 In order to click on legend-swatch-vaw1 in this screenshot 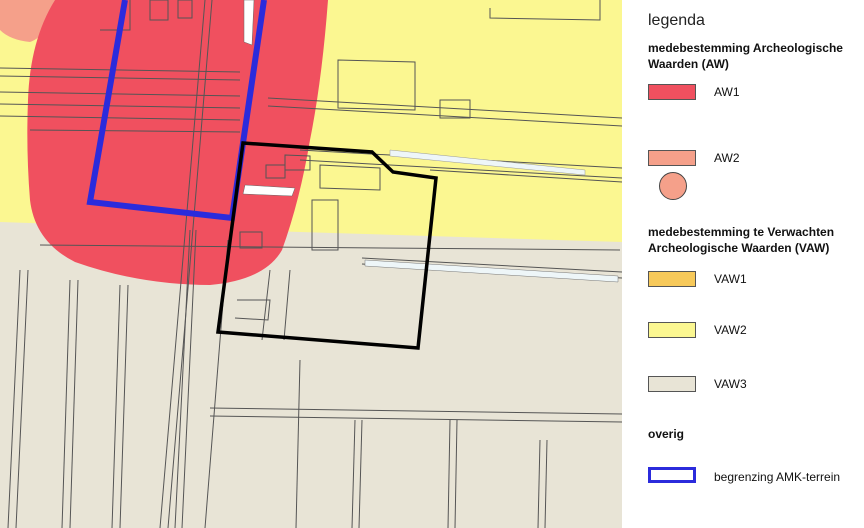, I will do `click(672, 279)`.